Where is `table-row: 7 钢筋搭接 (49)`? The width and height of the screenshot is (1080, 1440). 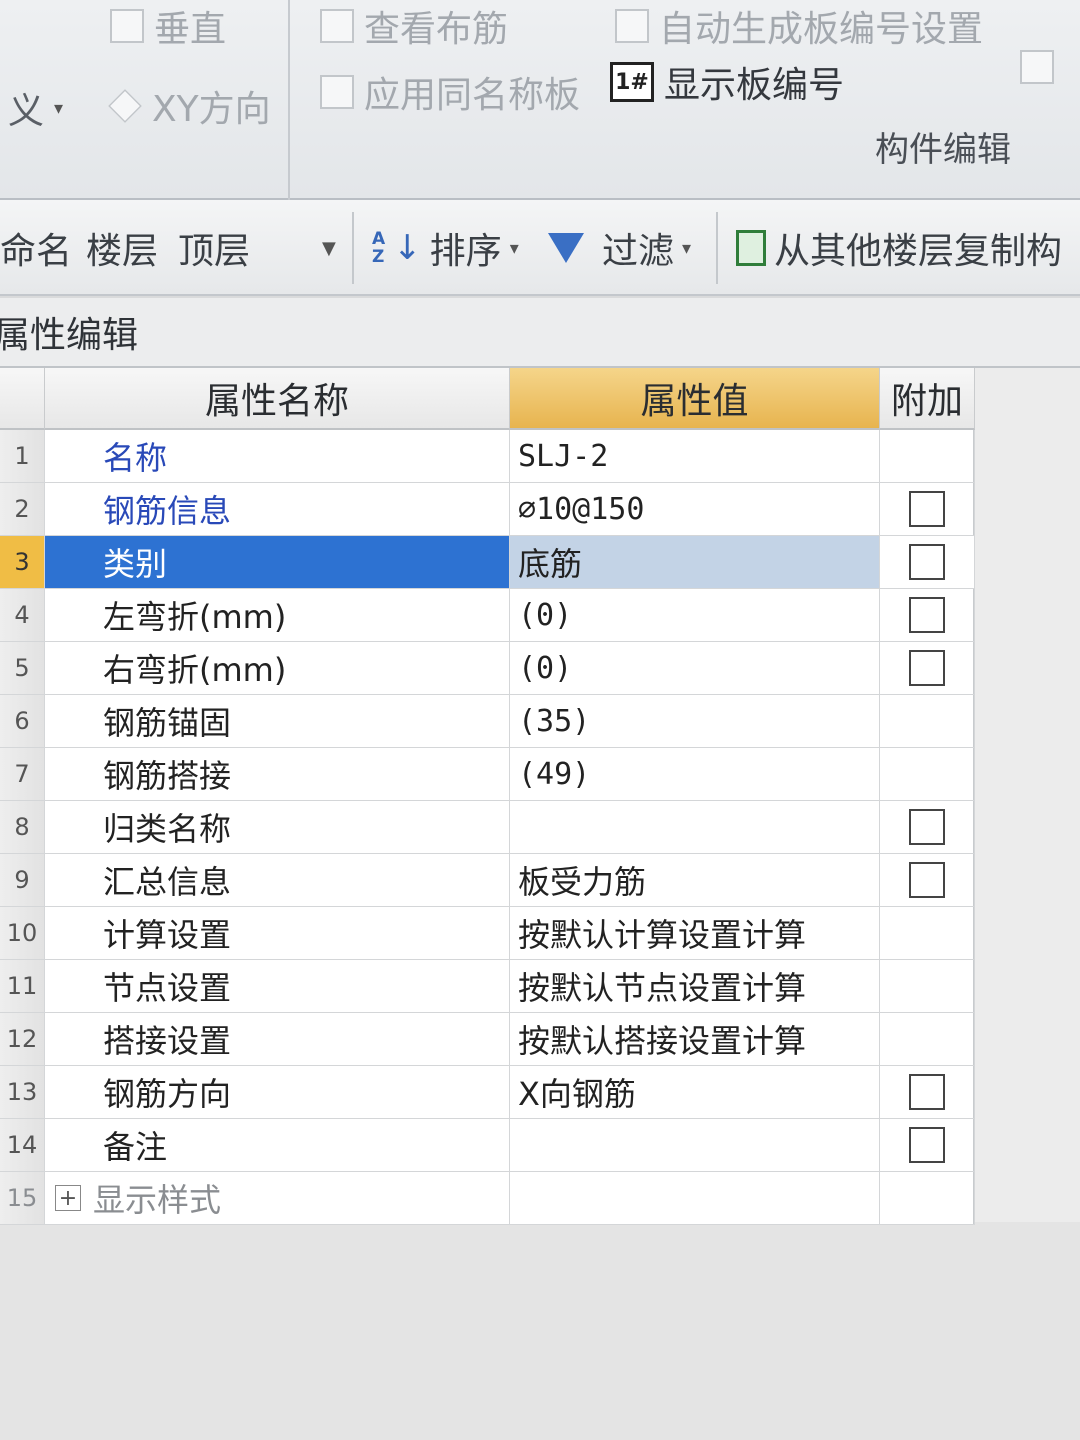 table-row: 7 钢筋搭接 (49) is located at coordinates (487, 774).